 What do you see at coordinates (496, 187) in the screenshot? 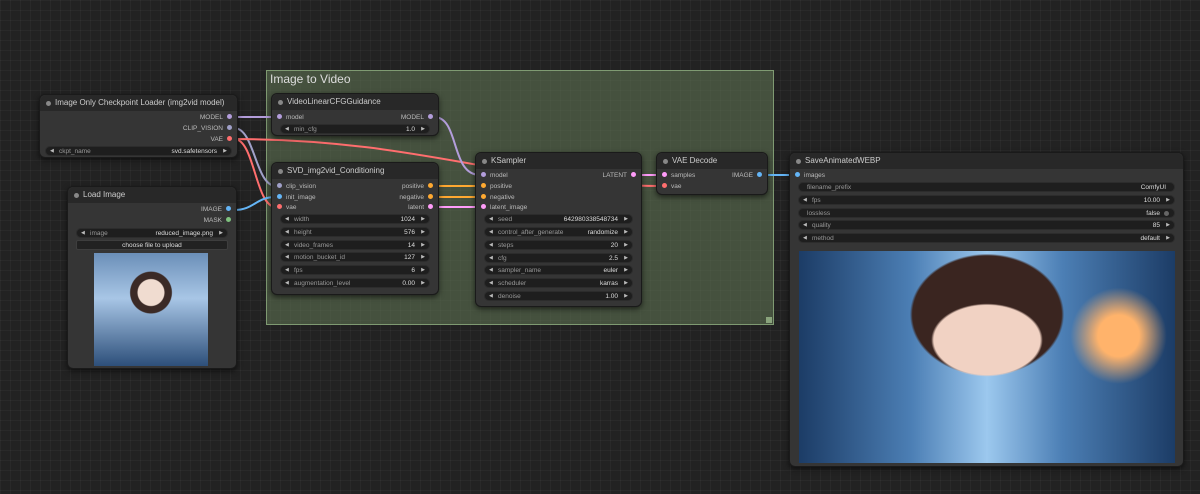
I see `input-positive: positive` at bounding box center [496, 187].